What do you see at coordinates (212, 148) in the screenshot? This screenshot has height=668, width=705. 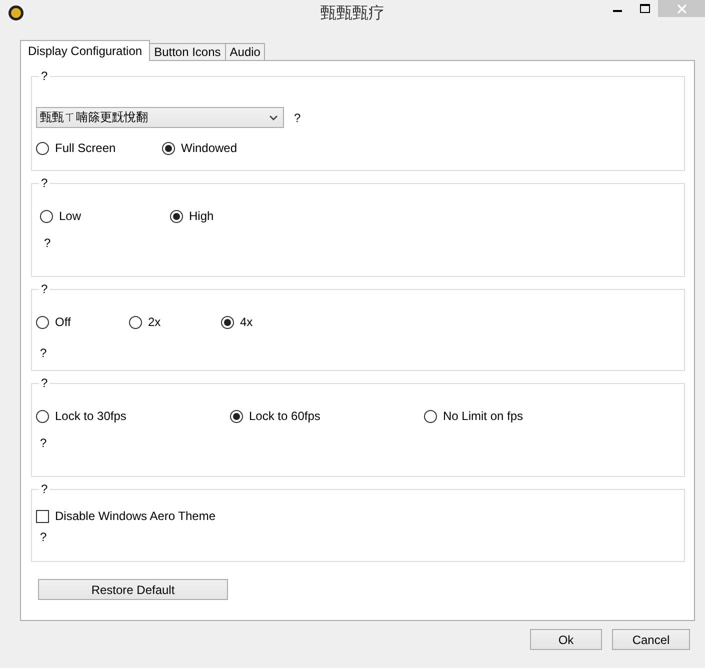 I see `radio-button: Windowed` at bounding box center [212, 148].